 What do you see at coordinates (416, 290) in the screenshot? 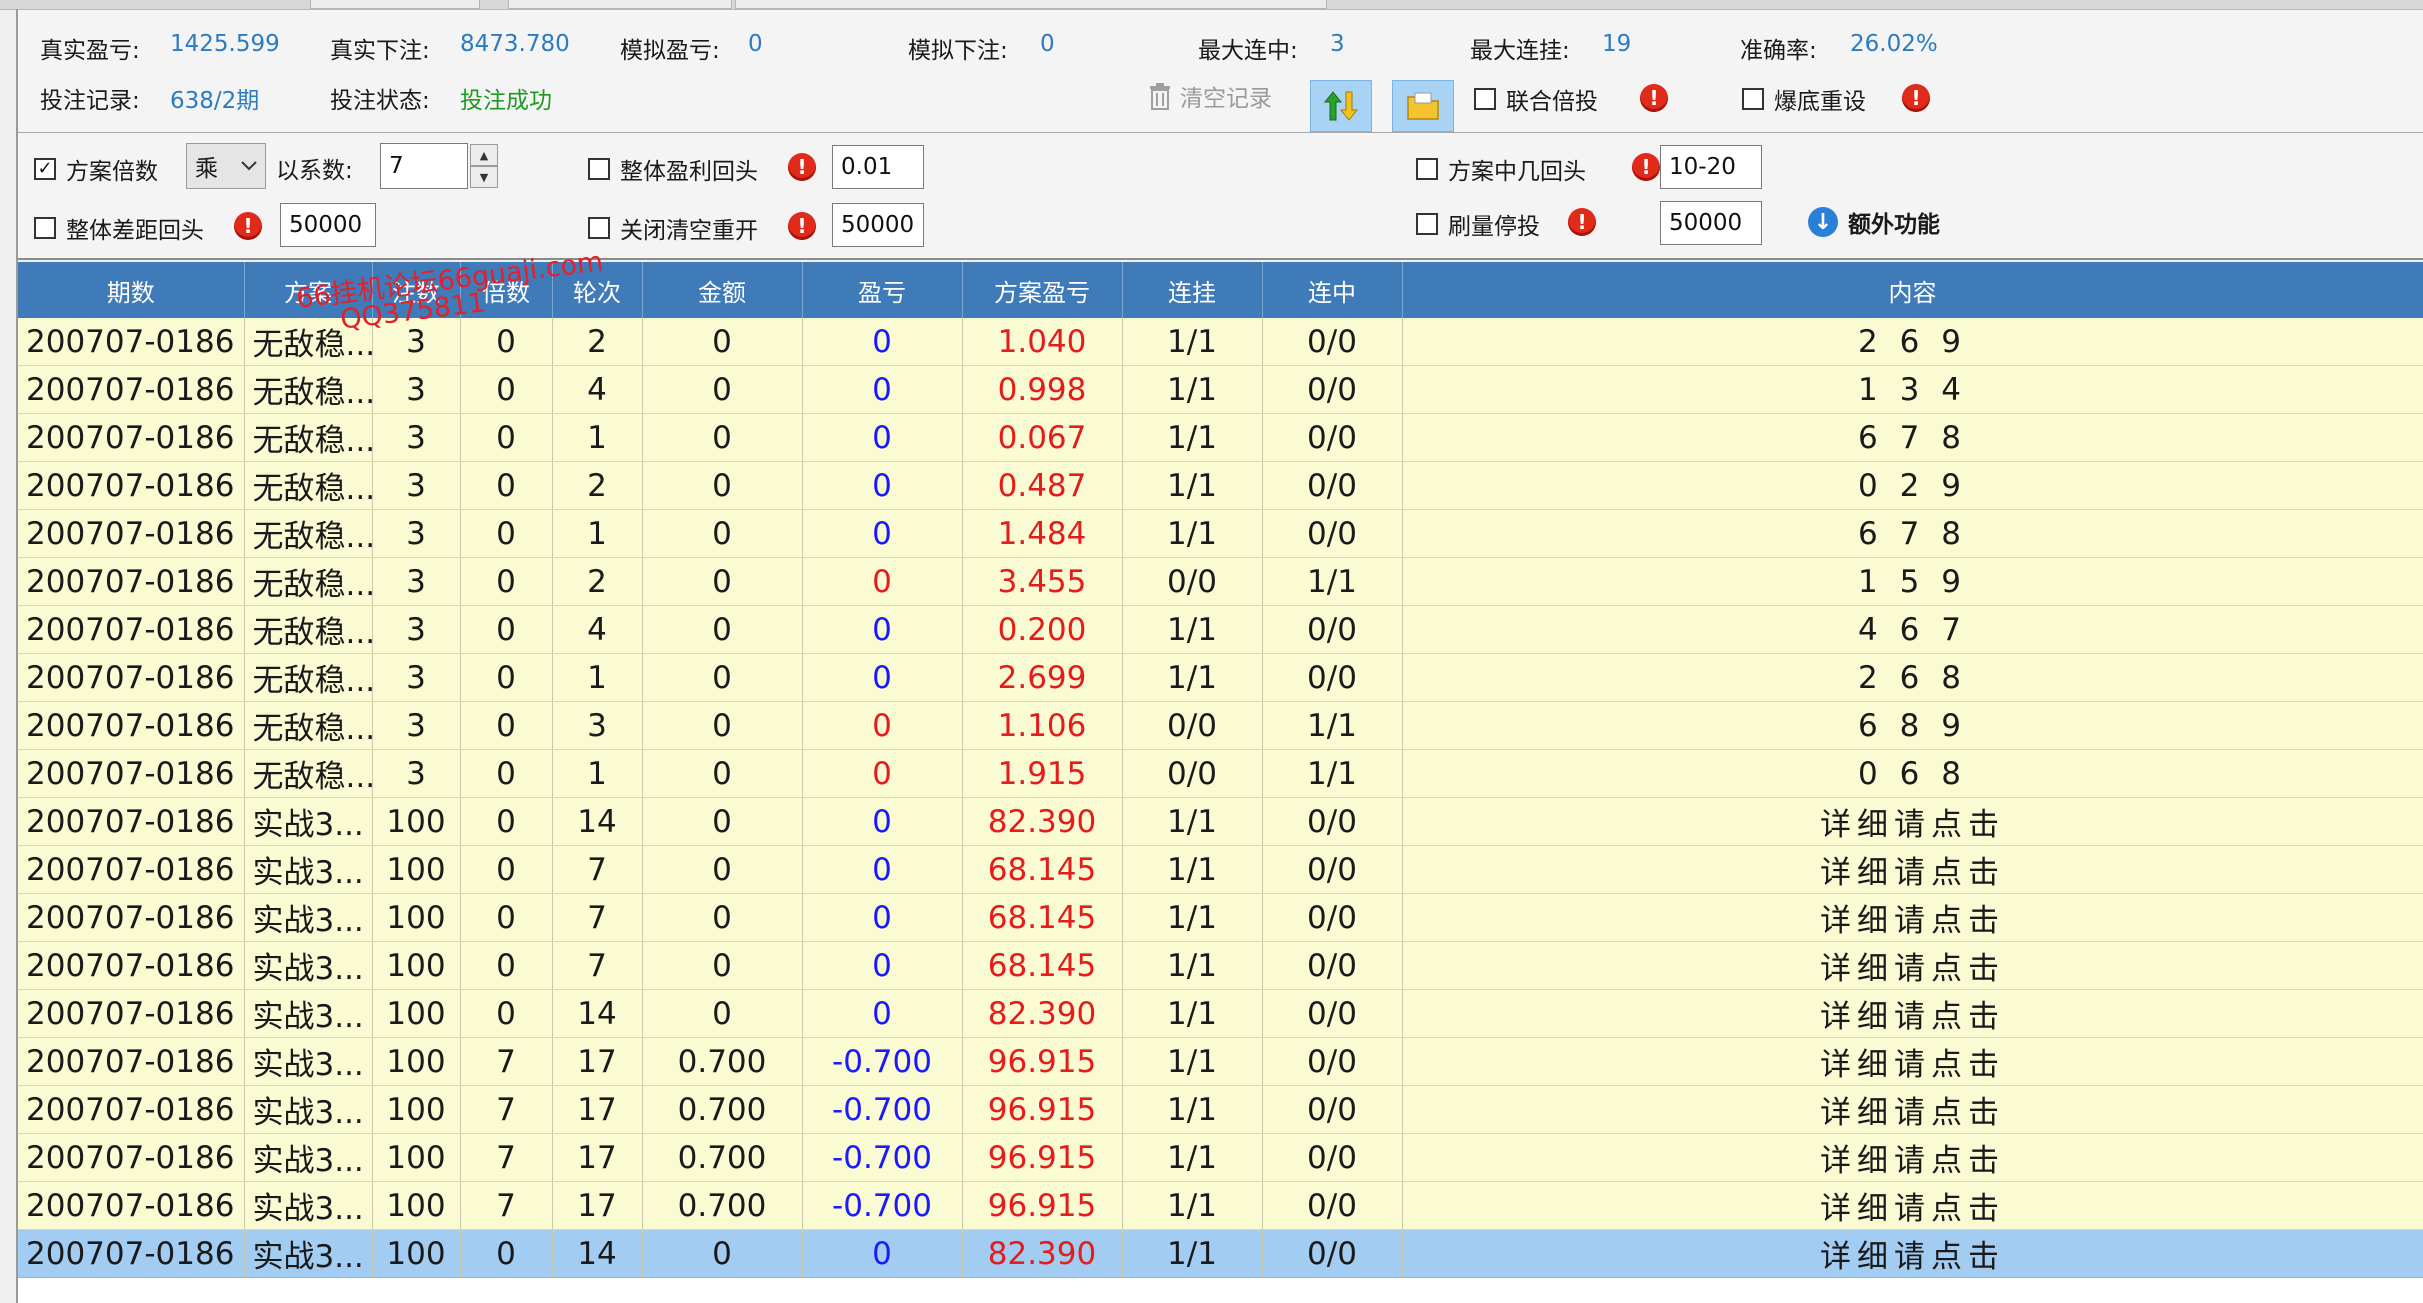
I see `column-header: 注数` at bounding box center [416, 290].